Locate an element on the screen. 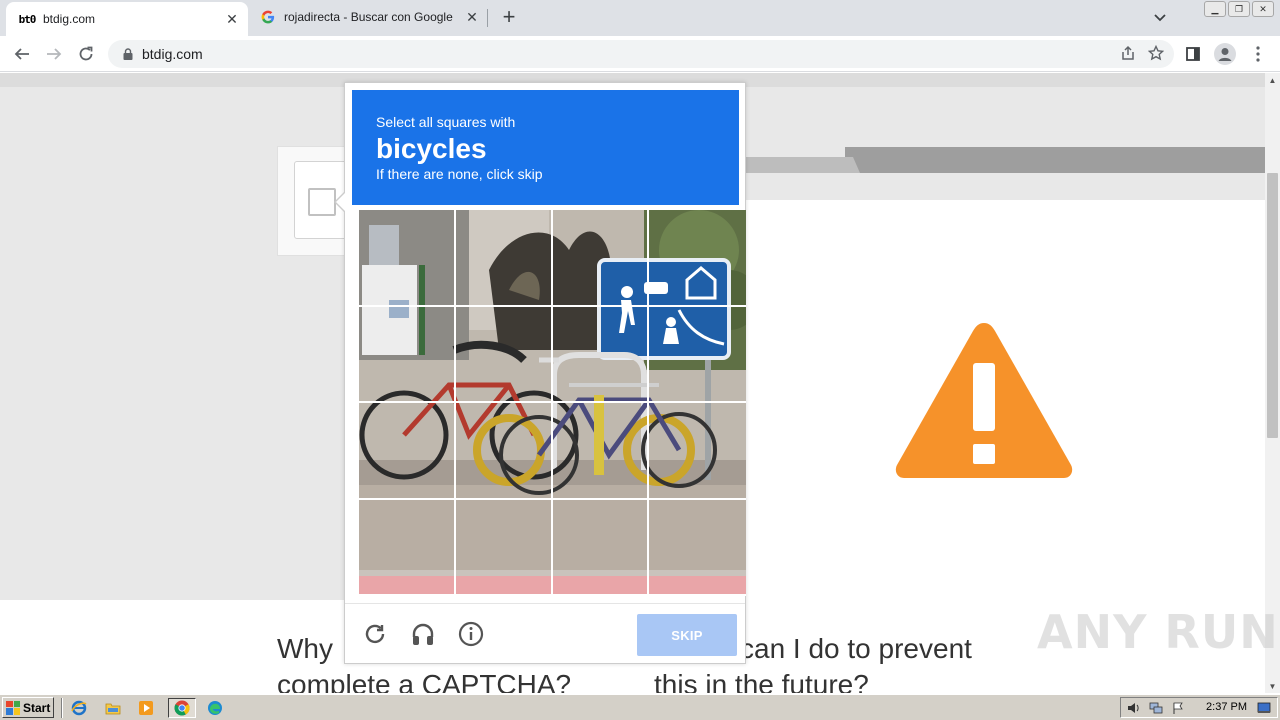 The width and height of the screenshot is (1280, 720). bookmark-star-icon is located at coordinates (1156, 54).